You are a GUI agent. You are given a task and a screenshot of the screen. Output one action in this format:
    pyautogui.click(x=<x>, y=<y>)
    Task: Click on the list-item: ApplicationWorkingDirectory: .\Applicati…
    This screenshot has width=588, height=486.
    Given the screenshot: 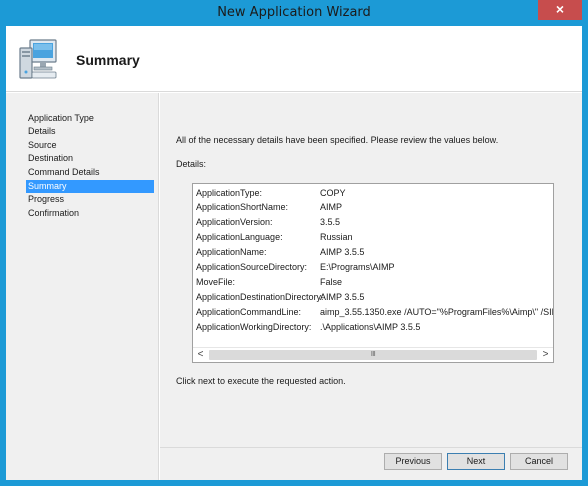 What is the action you would take?
    pyautogui.click(x=373, y=327)
    